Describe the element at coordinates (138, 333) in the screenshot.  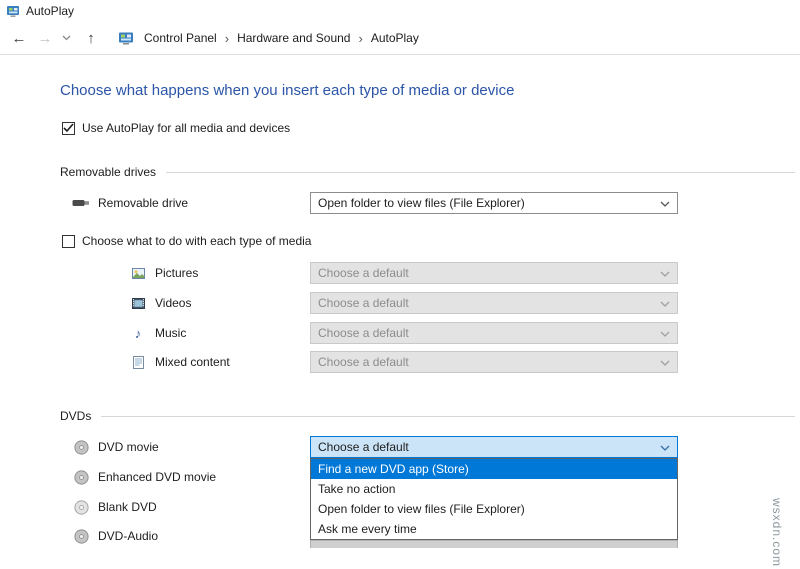
I see `music-icon: ♪` at that location.